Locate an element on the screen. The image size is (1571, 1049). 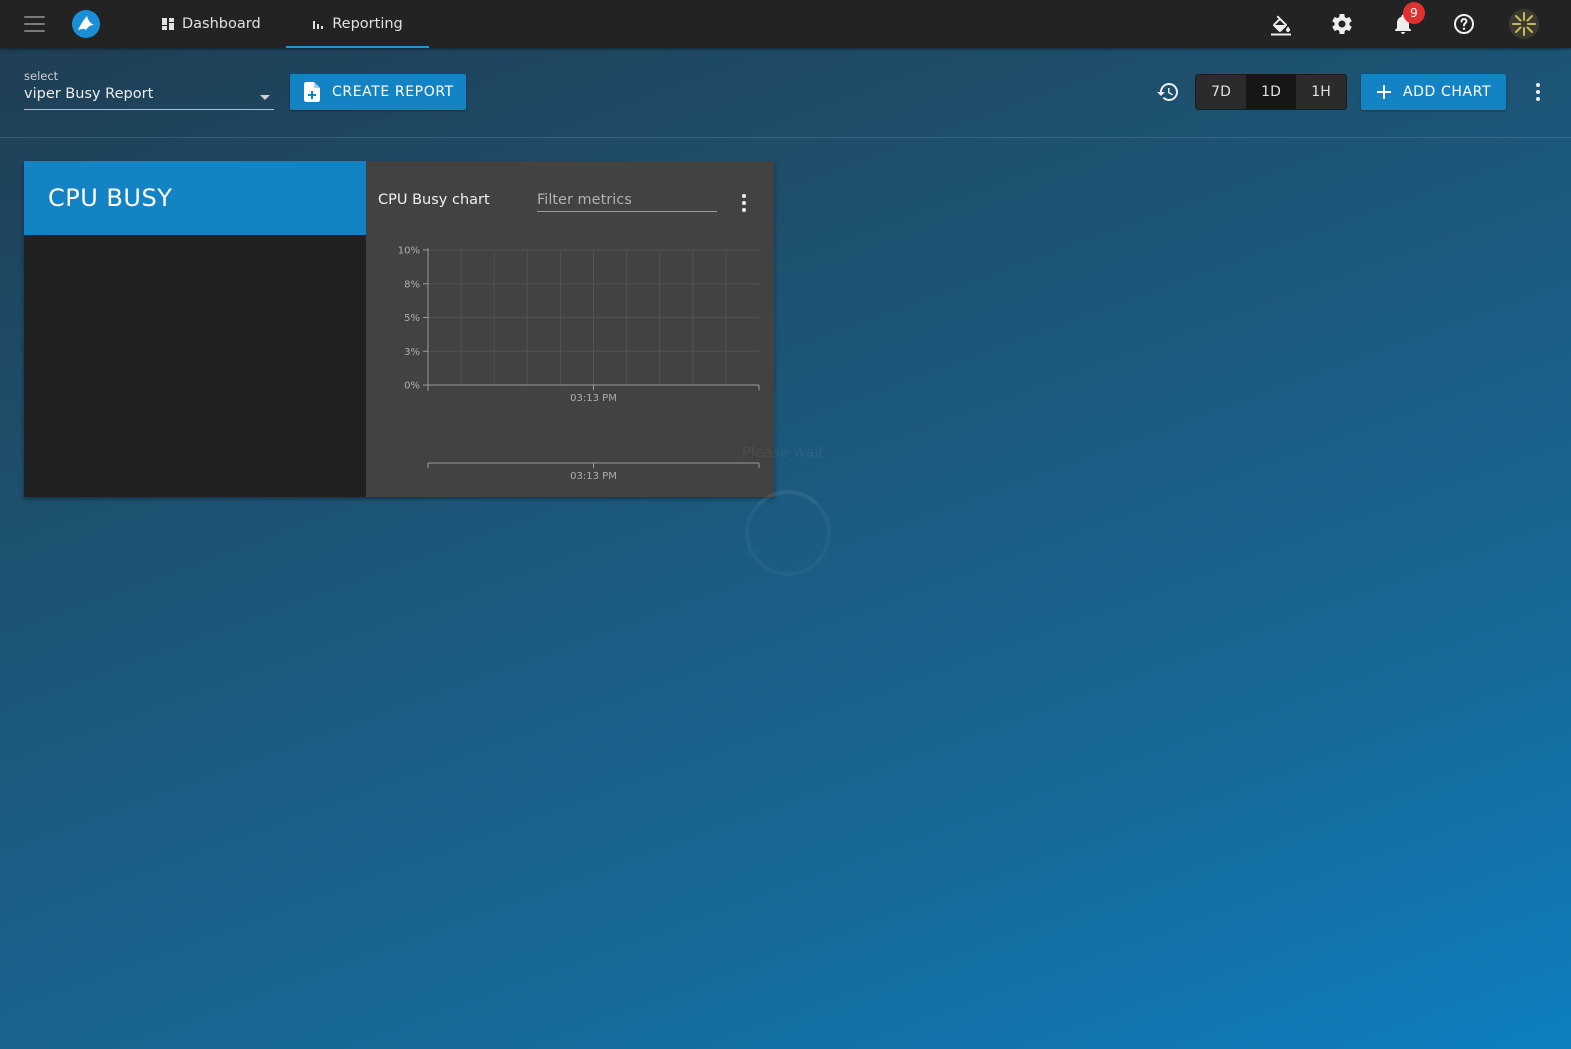
create-report-button: CREATE REPORT is located at coordinates (378, 92).